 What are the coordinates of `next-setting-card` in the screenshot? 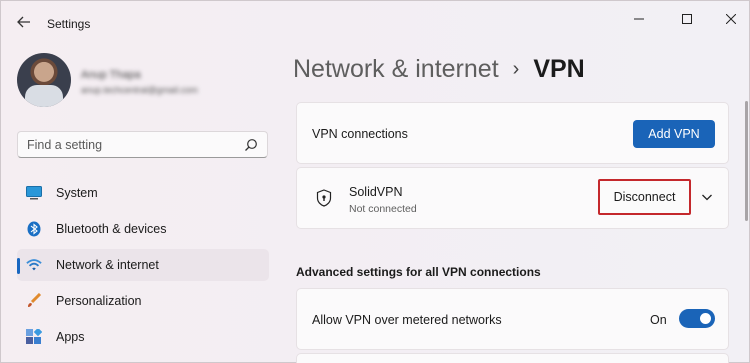 It's located at (512, 358).